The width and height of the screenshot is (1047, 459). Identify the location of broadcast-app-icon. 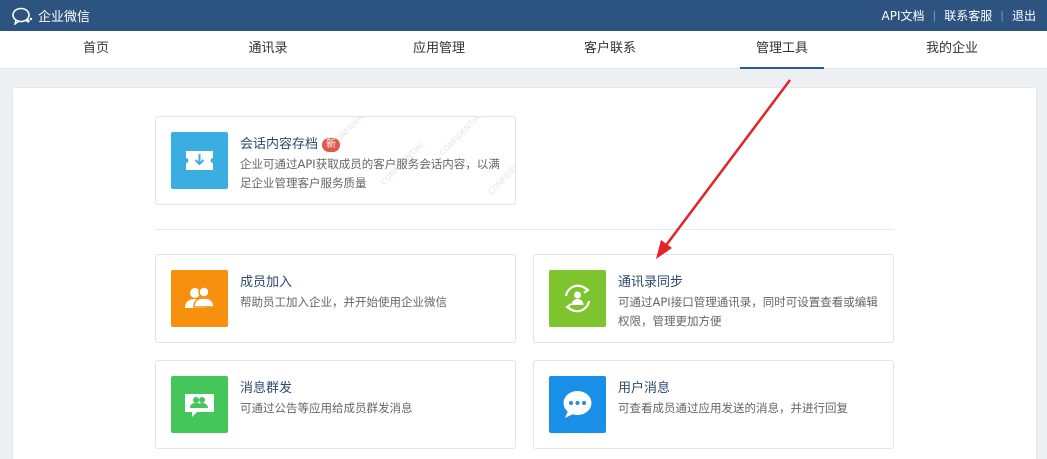
(199, 404).